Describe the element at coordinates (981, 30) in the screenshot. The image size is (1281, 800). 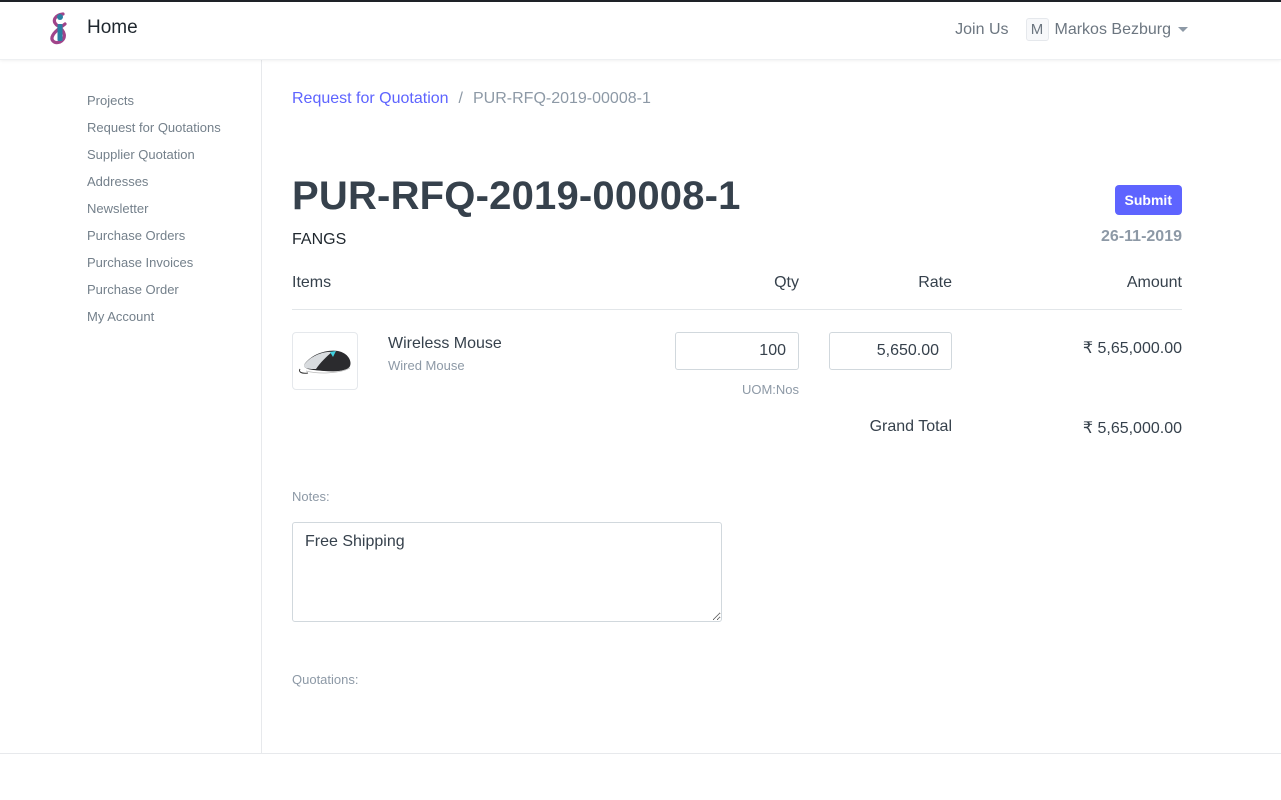
I see `join-us-link: Join Us` at that location.